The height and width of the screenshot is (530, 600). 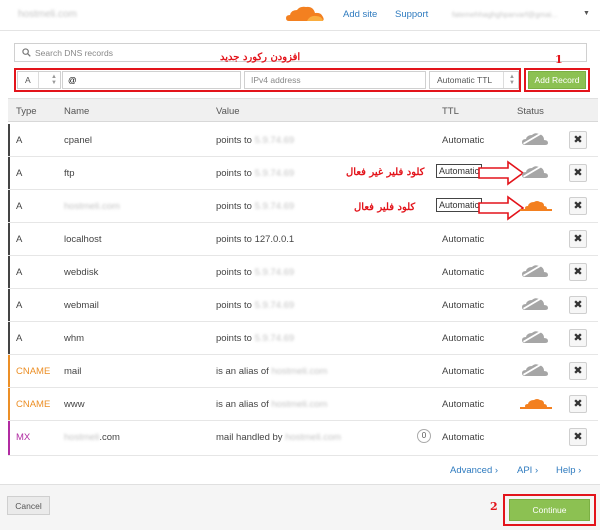 I want to click on record-name: www, so click(x=74, y=404).